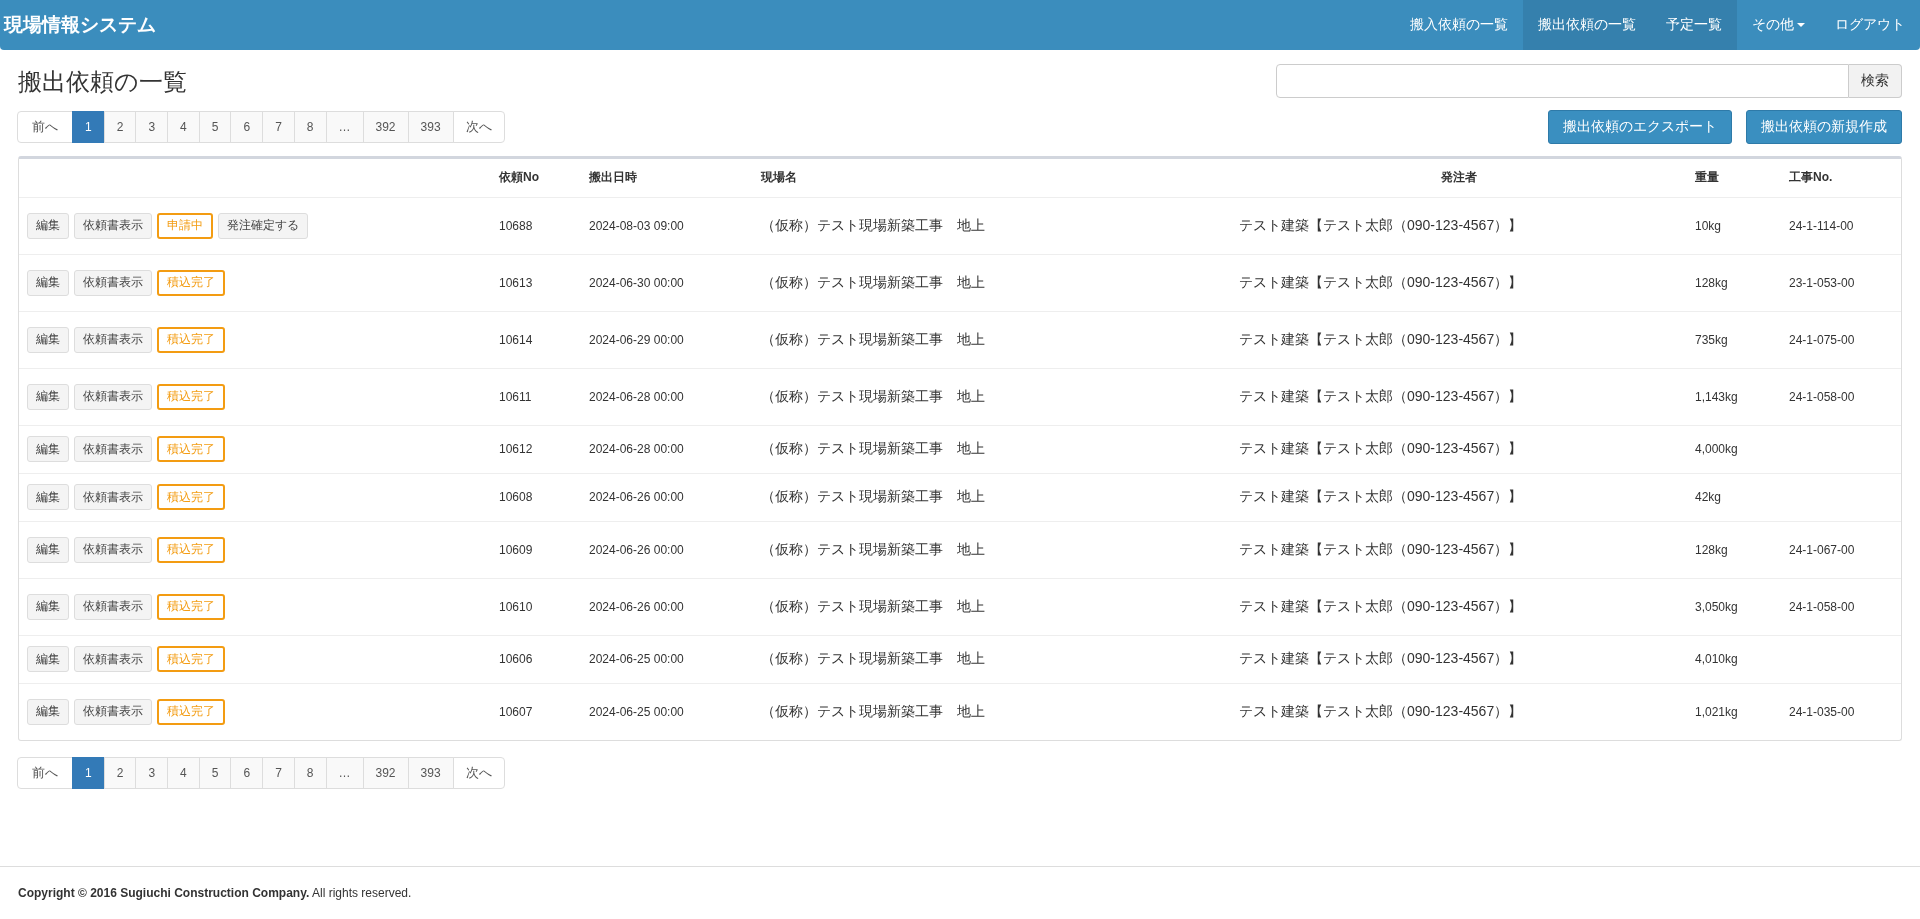 This screenshot has height=919, width=1920. Describe the element at coordinates (1711, 339) in the screenshot. I see `table-cell: 735kg` at that location.